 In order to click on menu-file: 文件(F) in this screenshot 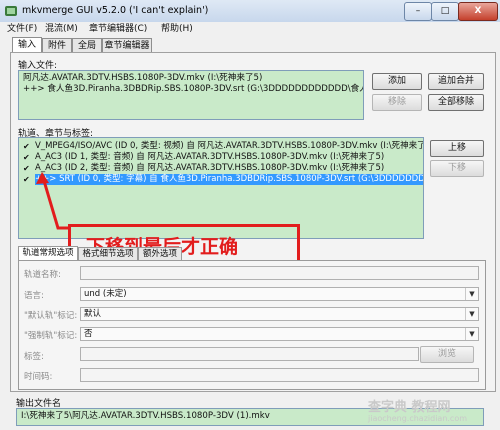, I will do `click(22, 29)`.